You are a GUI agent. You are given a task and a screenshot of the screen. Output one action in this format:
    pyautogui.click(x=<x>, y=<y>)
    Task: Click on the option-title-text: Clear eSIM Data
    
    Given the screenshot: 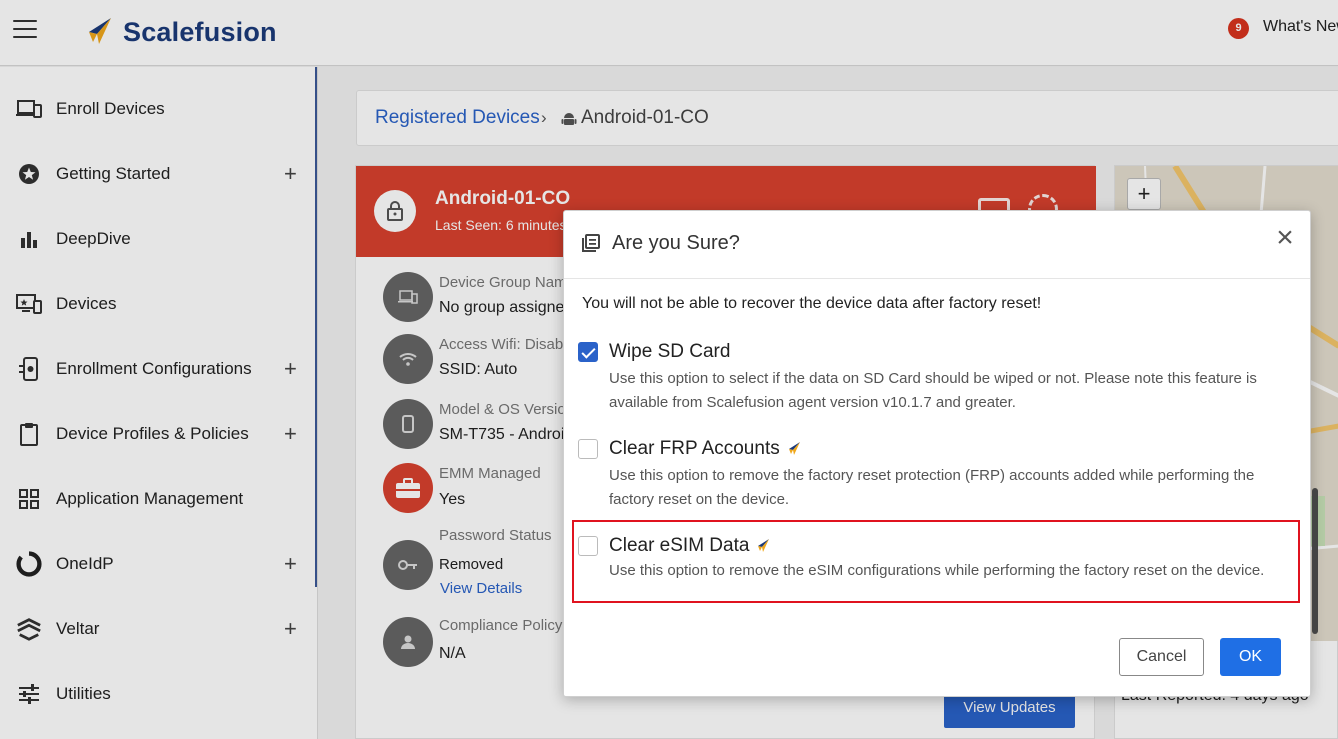 What is the action you would take?
    pyautogui.click(x=679, y=545)
    